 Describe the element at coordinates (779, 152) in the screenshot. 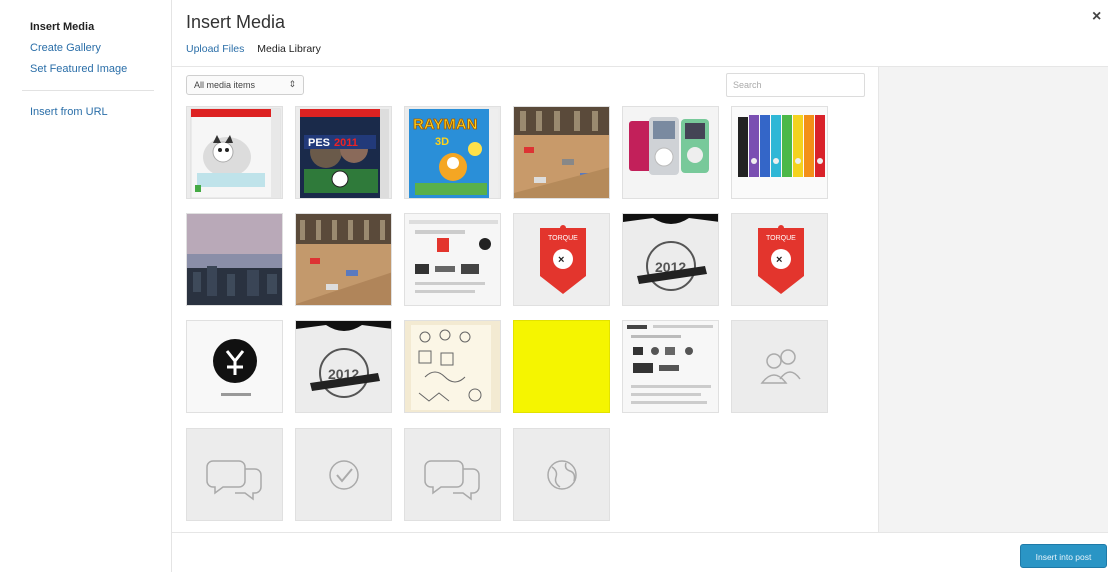

I see `media-item-ipod-nano-photo` at that location.